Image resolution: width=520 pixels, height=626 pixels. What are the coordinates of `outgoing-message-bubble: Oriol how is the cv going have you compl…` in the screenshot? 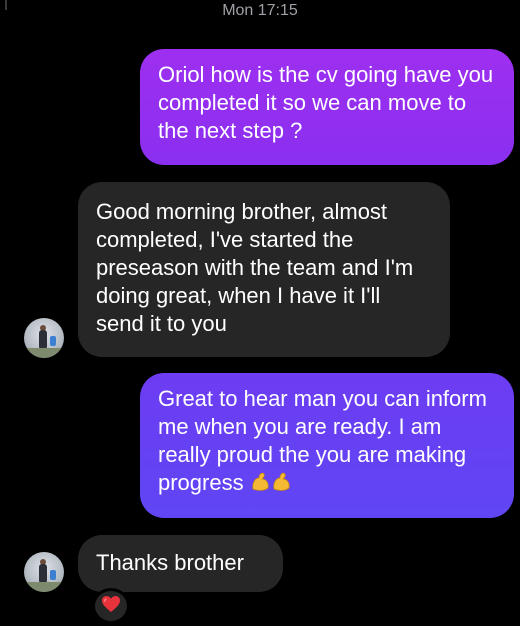 It's located at (327, 107).